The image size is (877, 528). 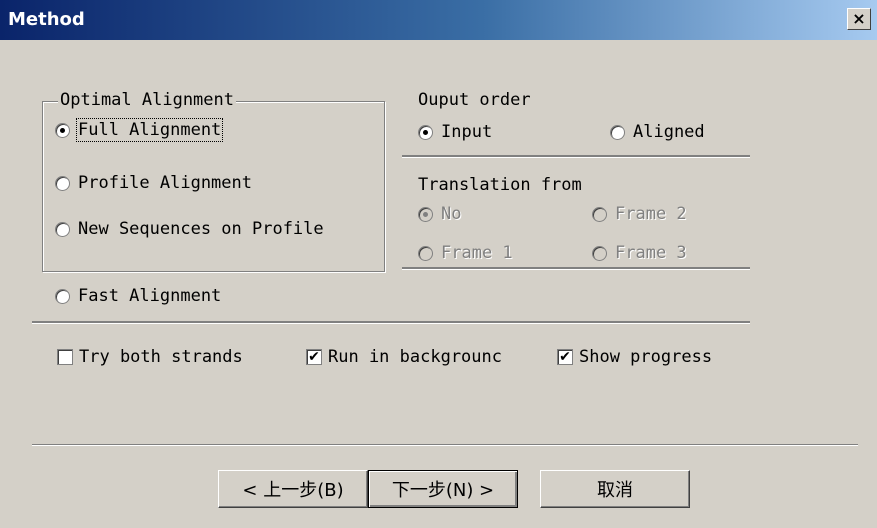 I want to click on close-icon: ×, so click(x=859, y=18).